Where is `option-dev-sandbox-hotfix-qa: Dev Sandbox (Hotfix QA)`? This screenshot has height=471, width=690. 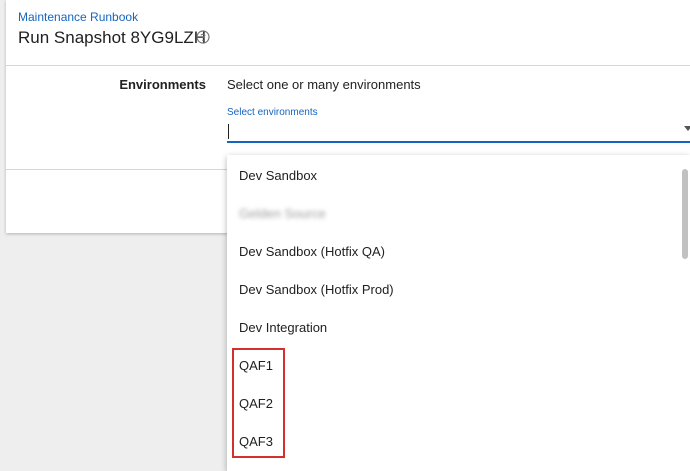
option-dev-sandbox-hotfix-qa: Dev Sandbox (Hotfix QA) is located at coordinates (454, 250).